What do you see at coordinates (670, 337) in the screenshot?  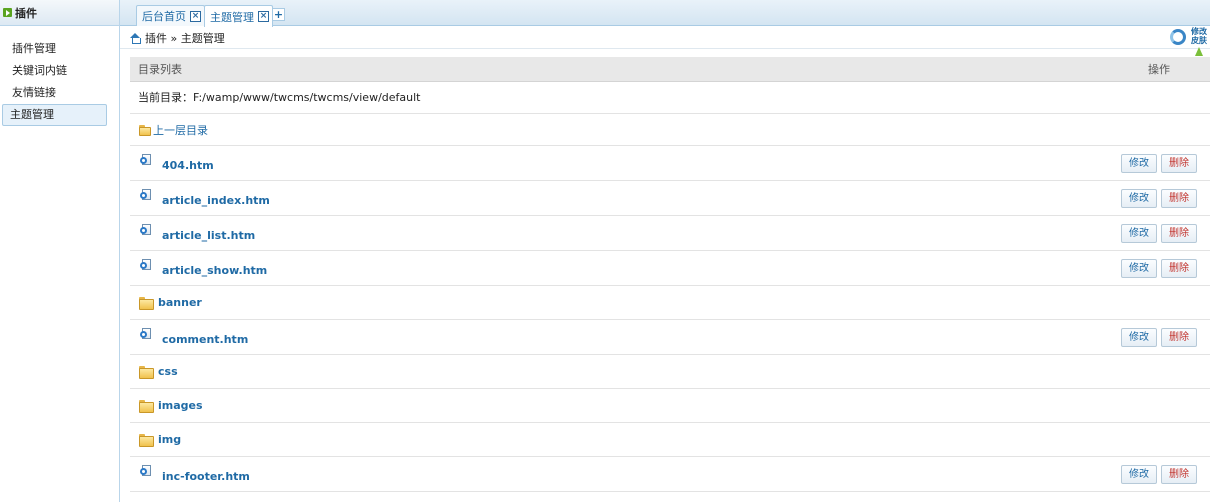 I see `table-row: comment.htm 修改 删除` at bounding box center [670, 337].